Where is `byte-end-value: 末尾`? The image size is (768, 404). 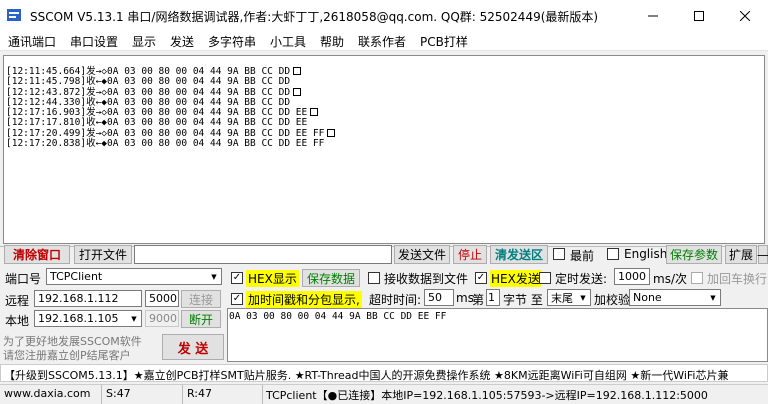
byte-end-value: 末尾 is located at coordinates (562, 298).